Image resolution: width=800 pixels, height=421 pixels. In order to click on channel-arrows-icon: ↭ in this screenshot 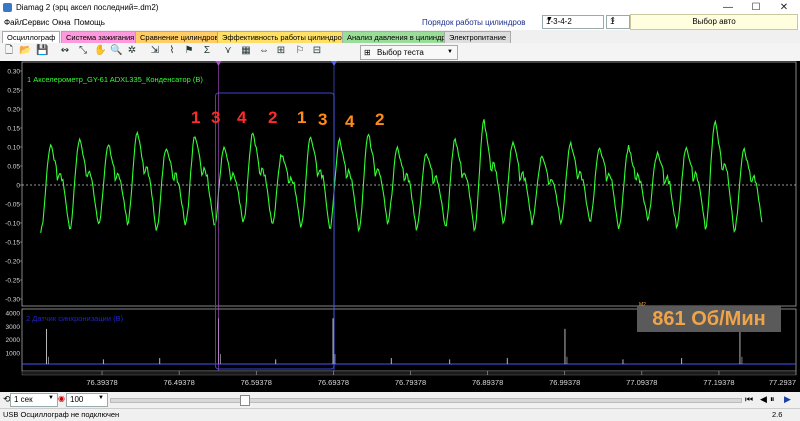, I will do `click(65, 51)`.